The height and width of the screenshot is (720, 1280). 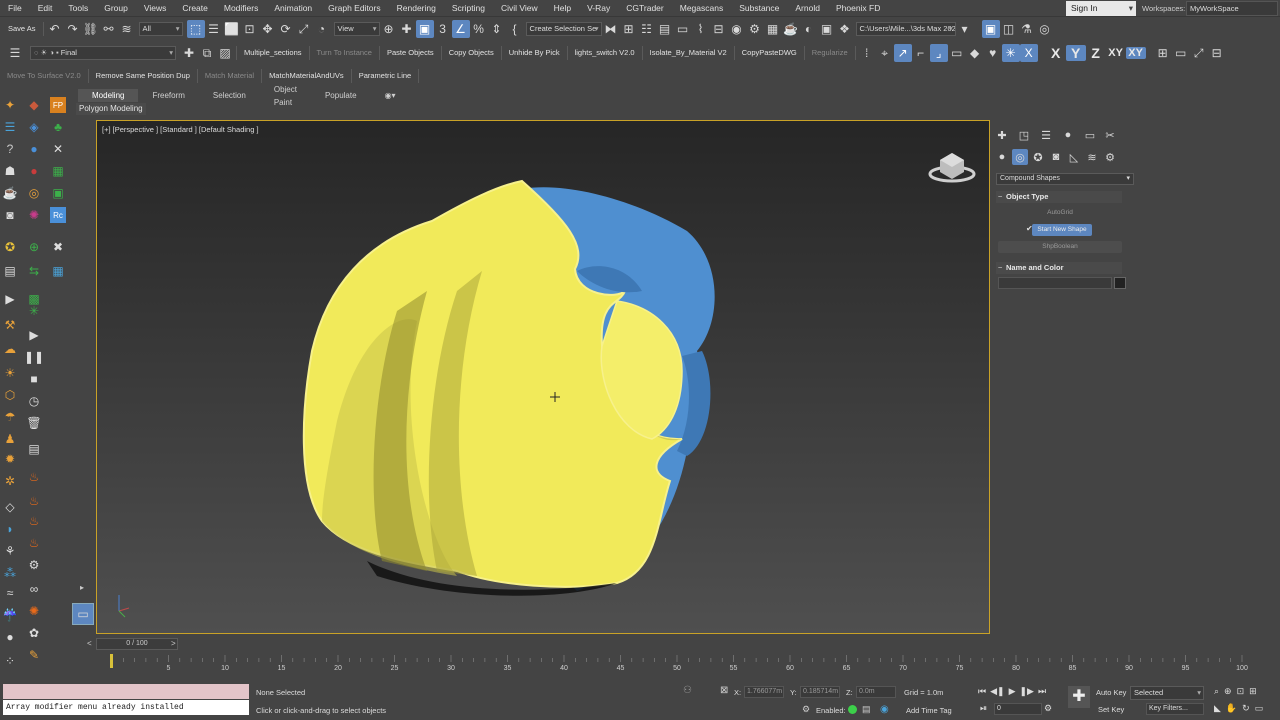 I want to click on snap-perp-icon: ✳, so click(x=1010, y=53).